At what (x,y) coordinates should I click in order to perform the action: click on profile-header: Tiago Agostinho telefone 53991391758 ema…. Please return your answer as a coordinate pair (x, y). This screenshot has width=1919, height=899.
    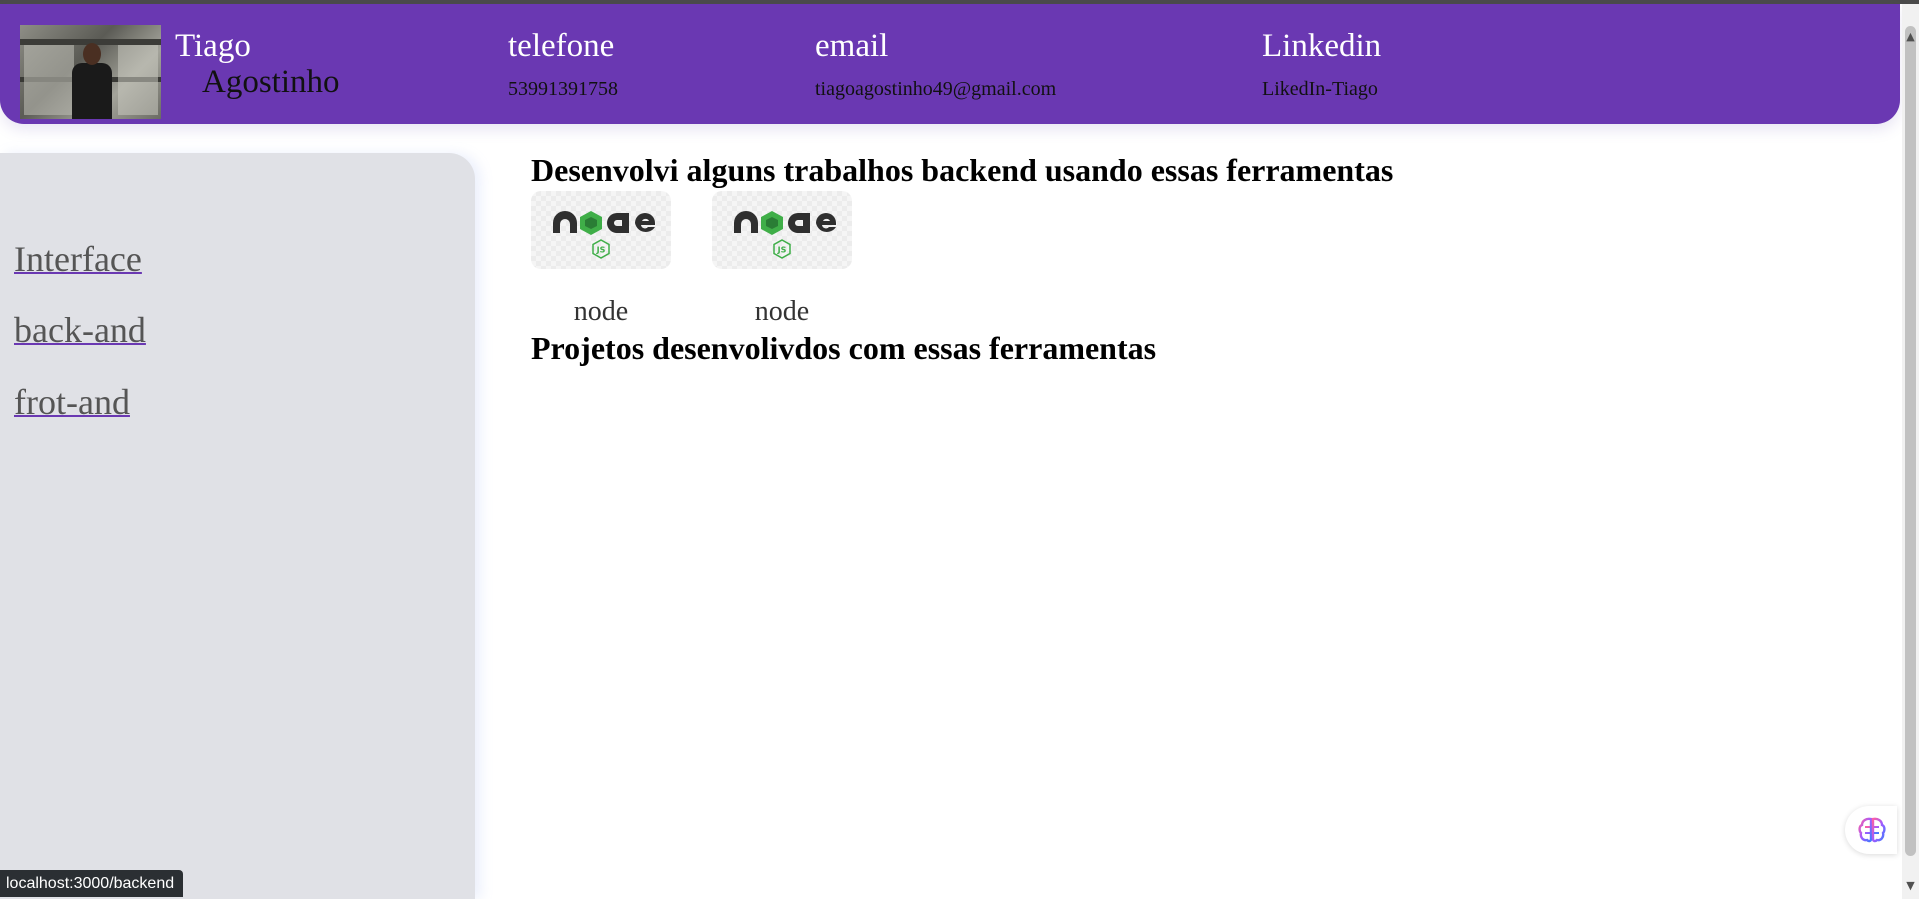
    Looking at the image, I should click on (950, 64).